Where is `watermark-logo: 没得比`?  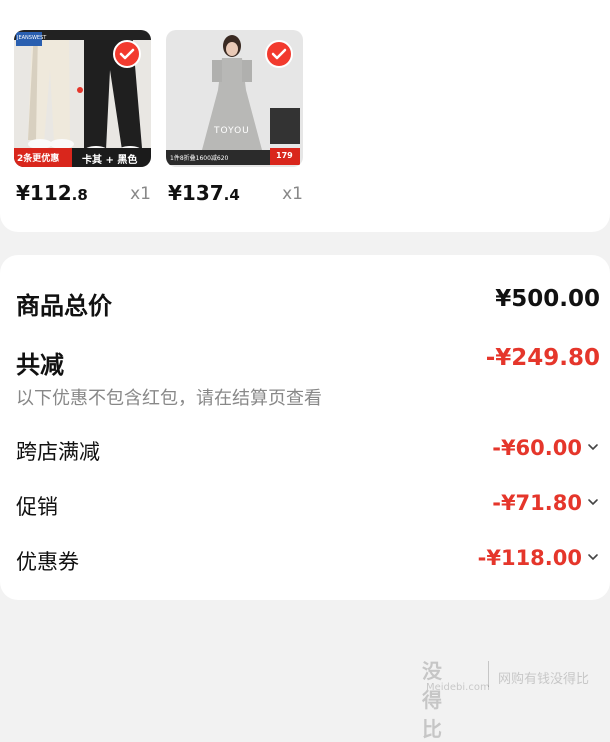
watermark-logo: 没得比 is located at coordinates (432, 700).